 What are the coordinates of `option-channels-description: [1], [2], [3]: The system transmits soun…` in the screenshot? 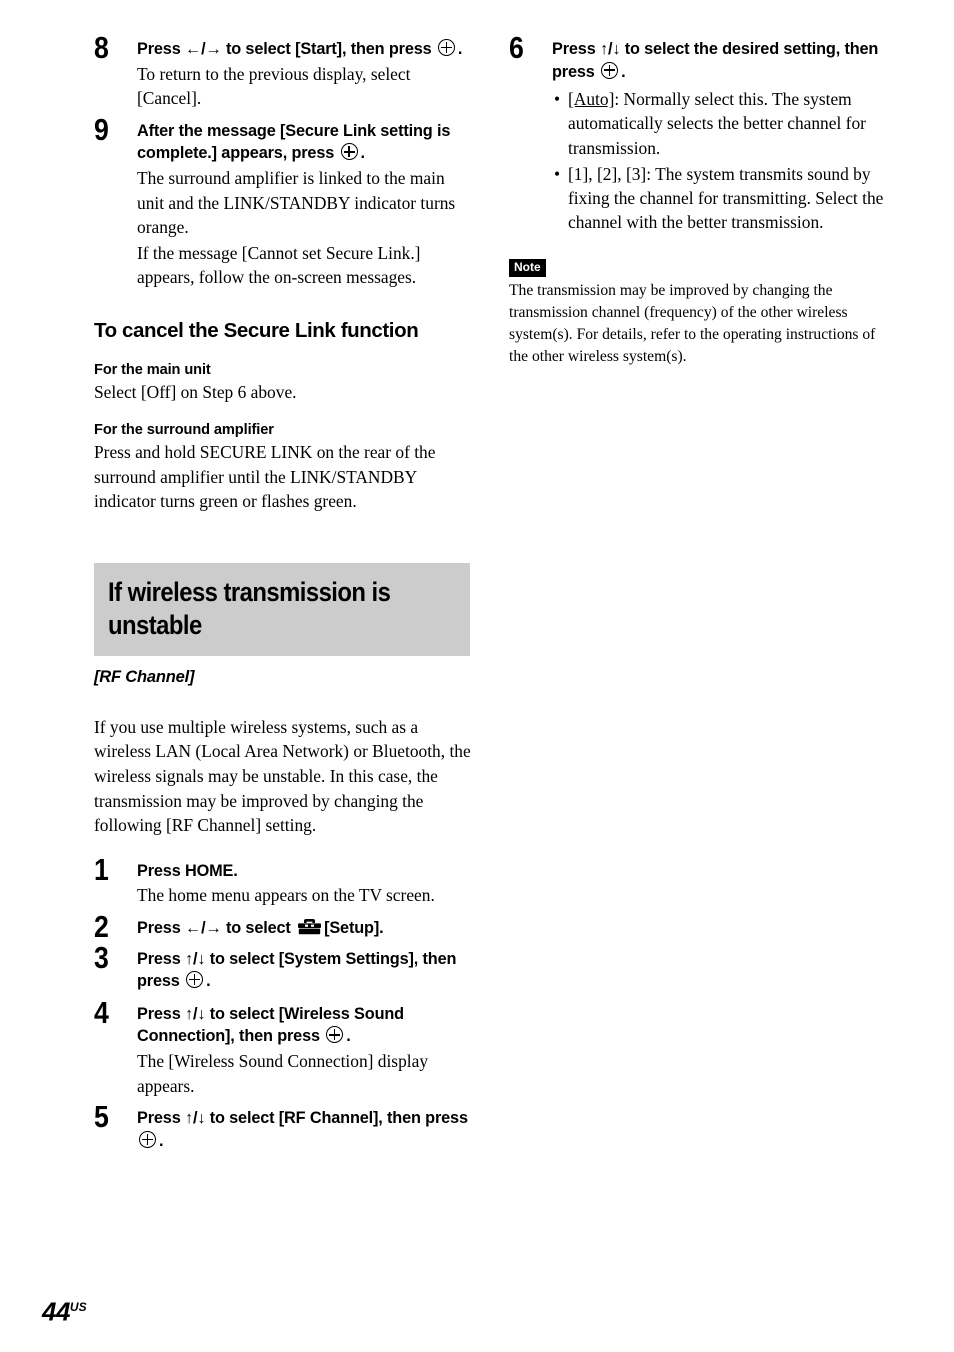 It's located at (726, 198).